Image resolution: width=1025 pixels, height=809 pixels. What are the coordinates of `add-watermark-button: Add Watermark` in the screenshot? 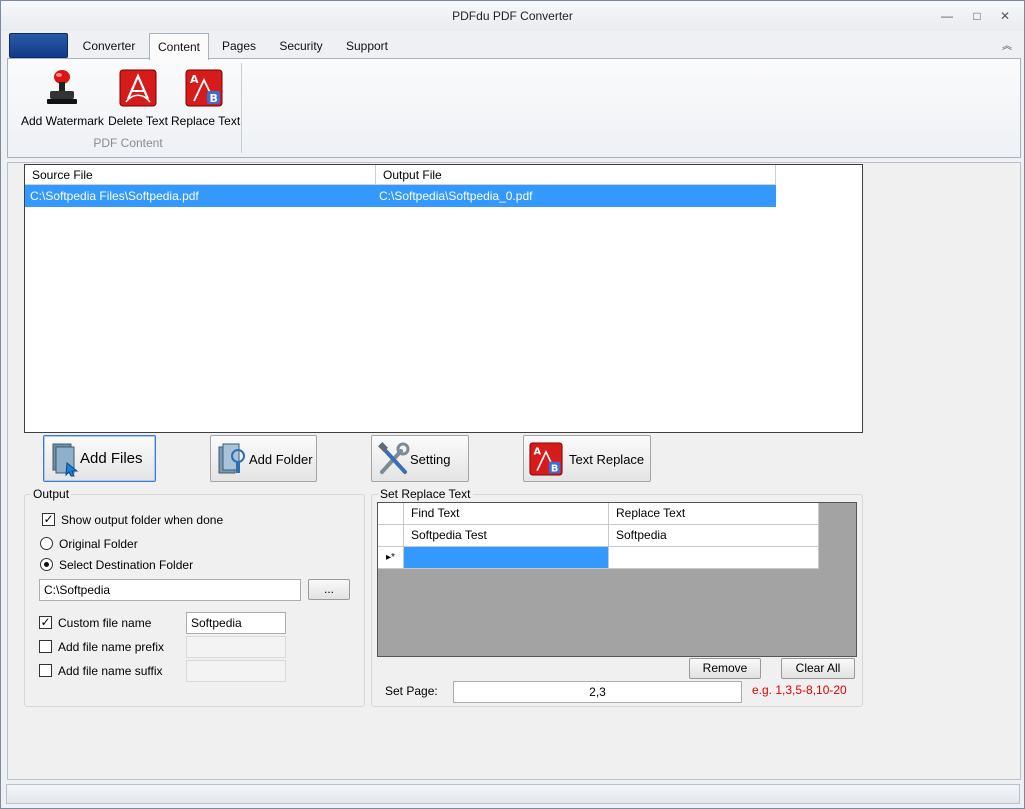 It's located at (62, 100).